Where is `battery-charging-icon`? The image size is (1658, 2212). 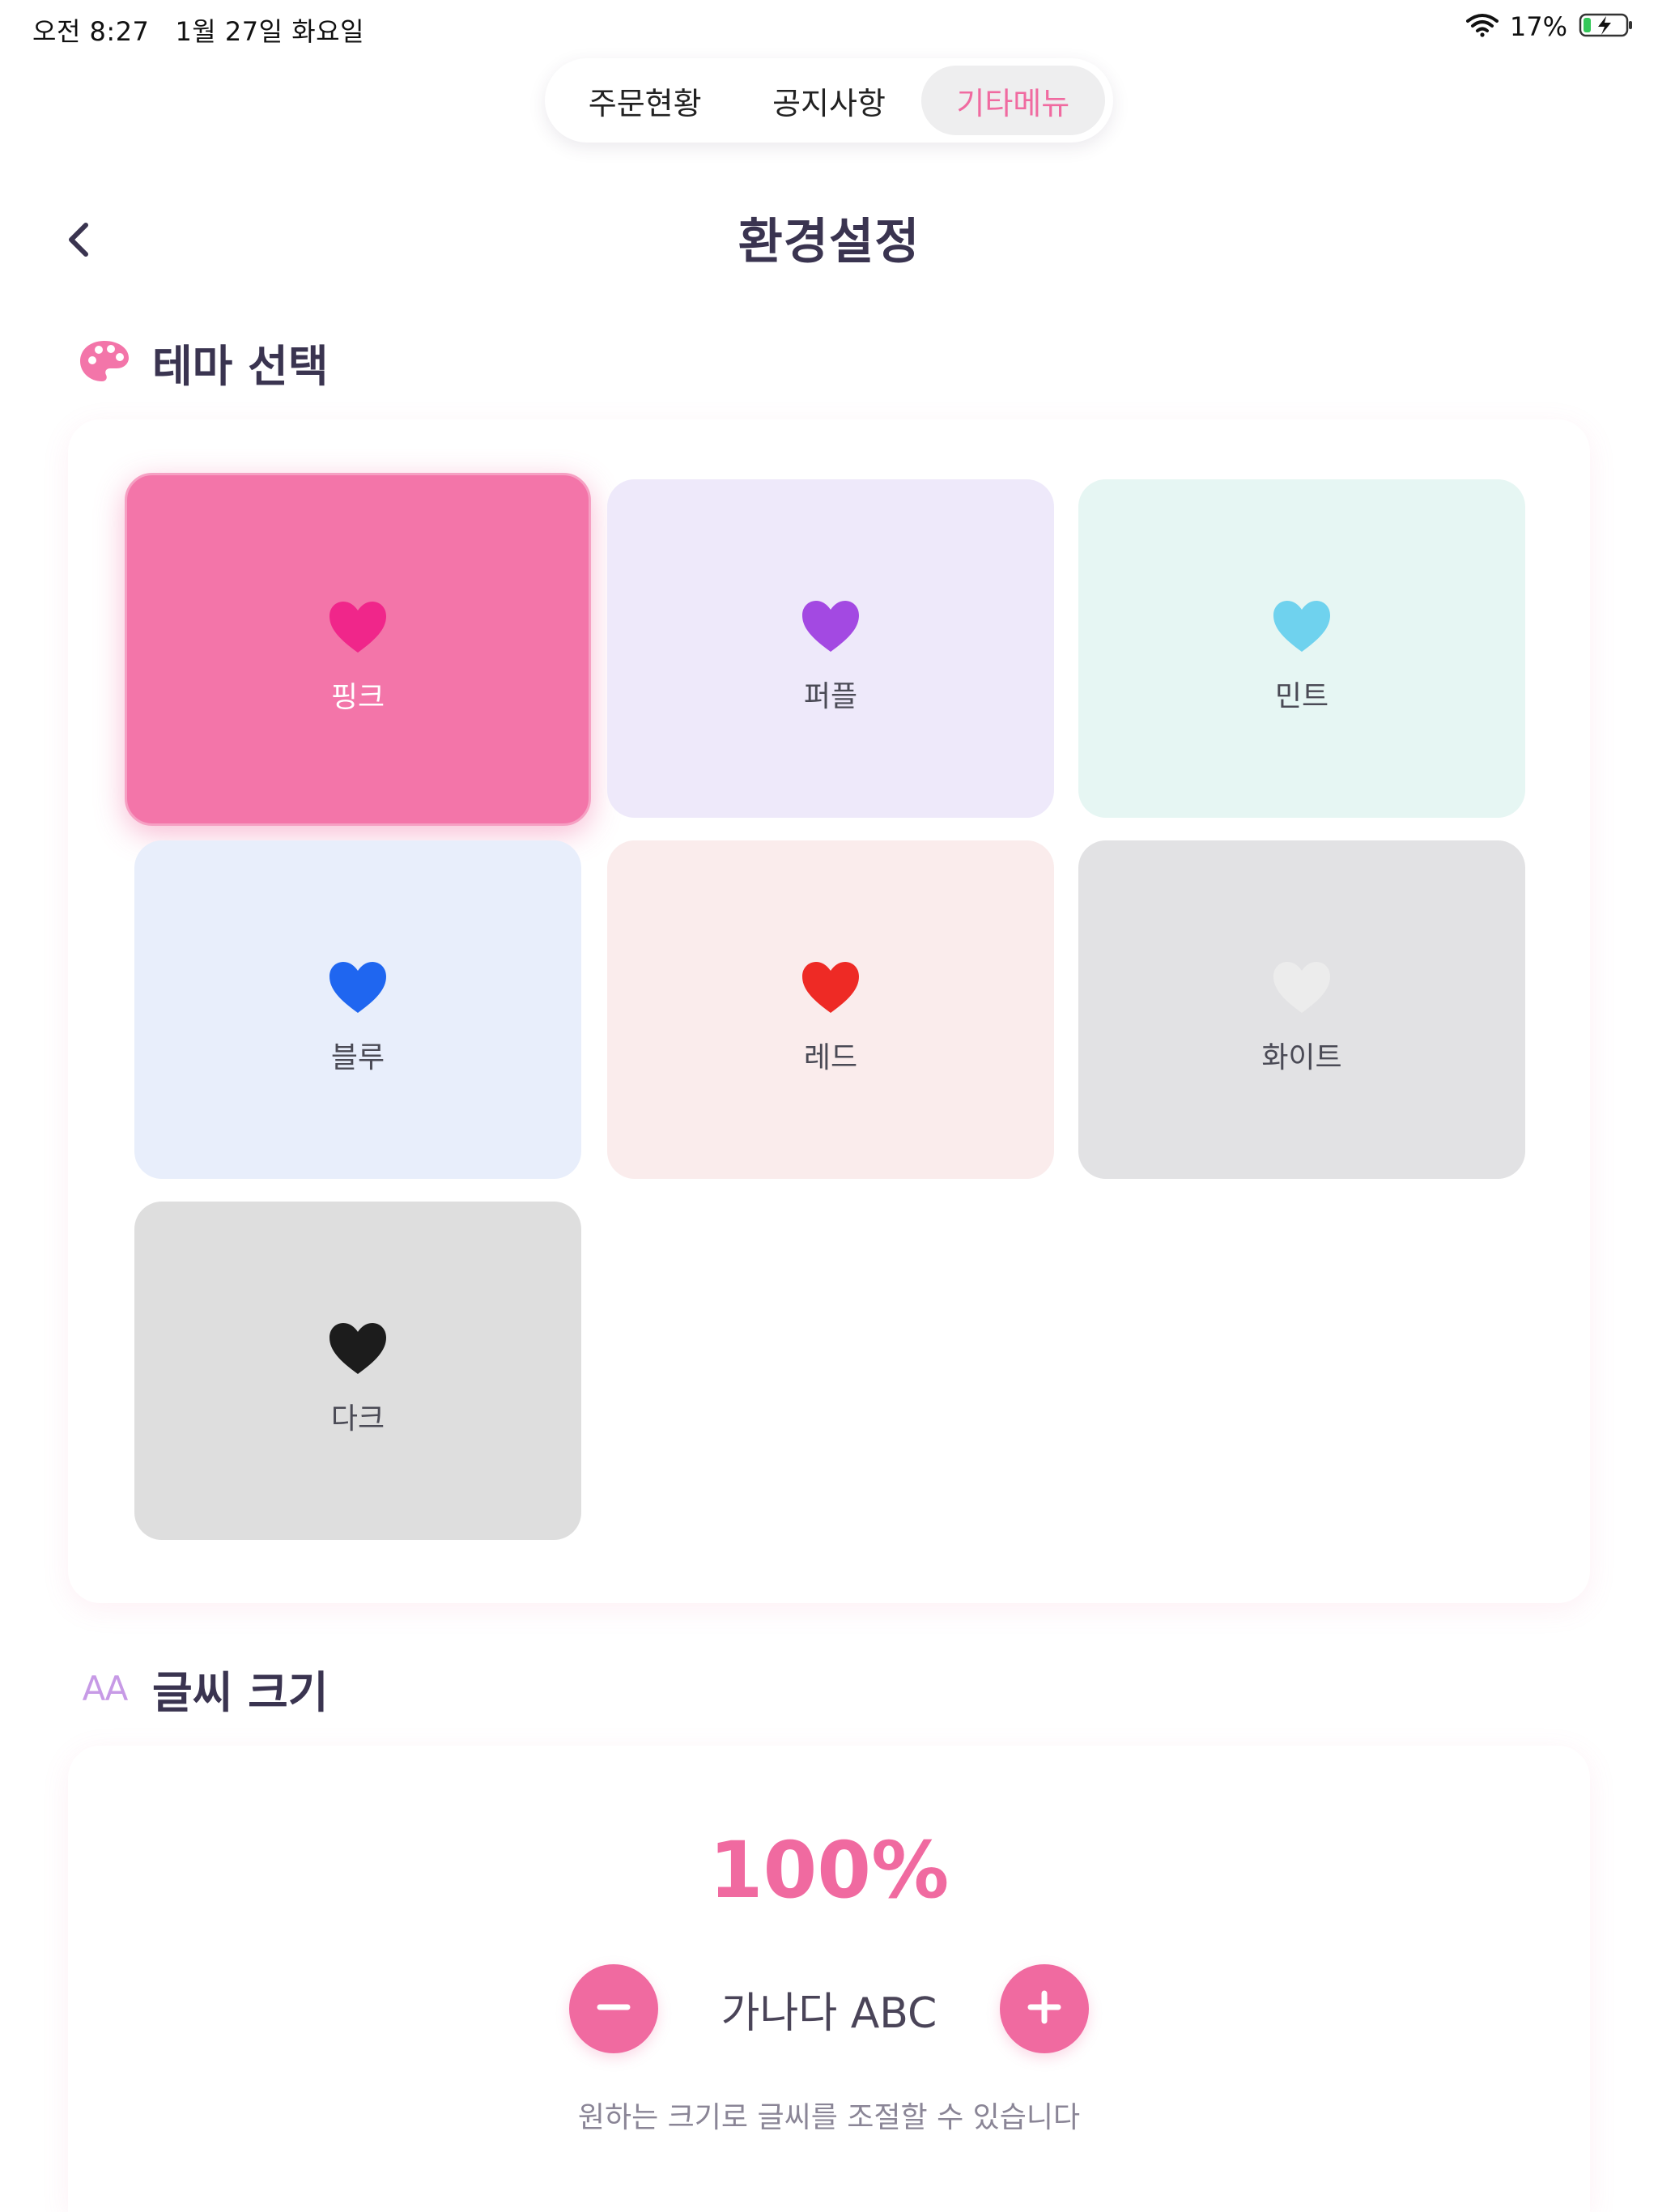
battery-charging-icon is located at coordinates (1606, 27).